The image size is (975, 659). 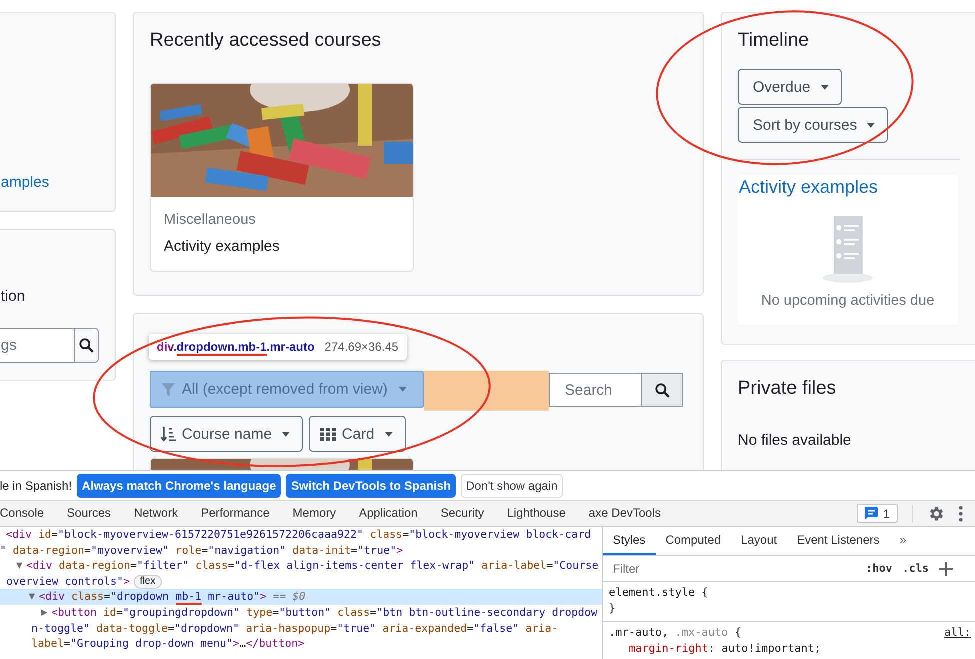 I want to click on devtools-tab: Console, so click(x=22, y=513).